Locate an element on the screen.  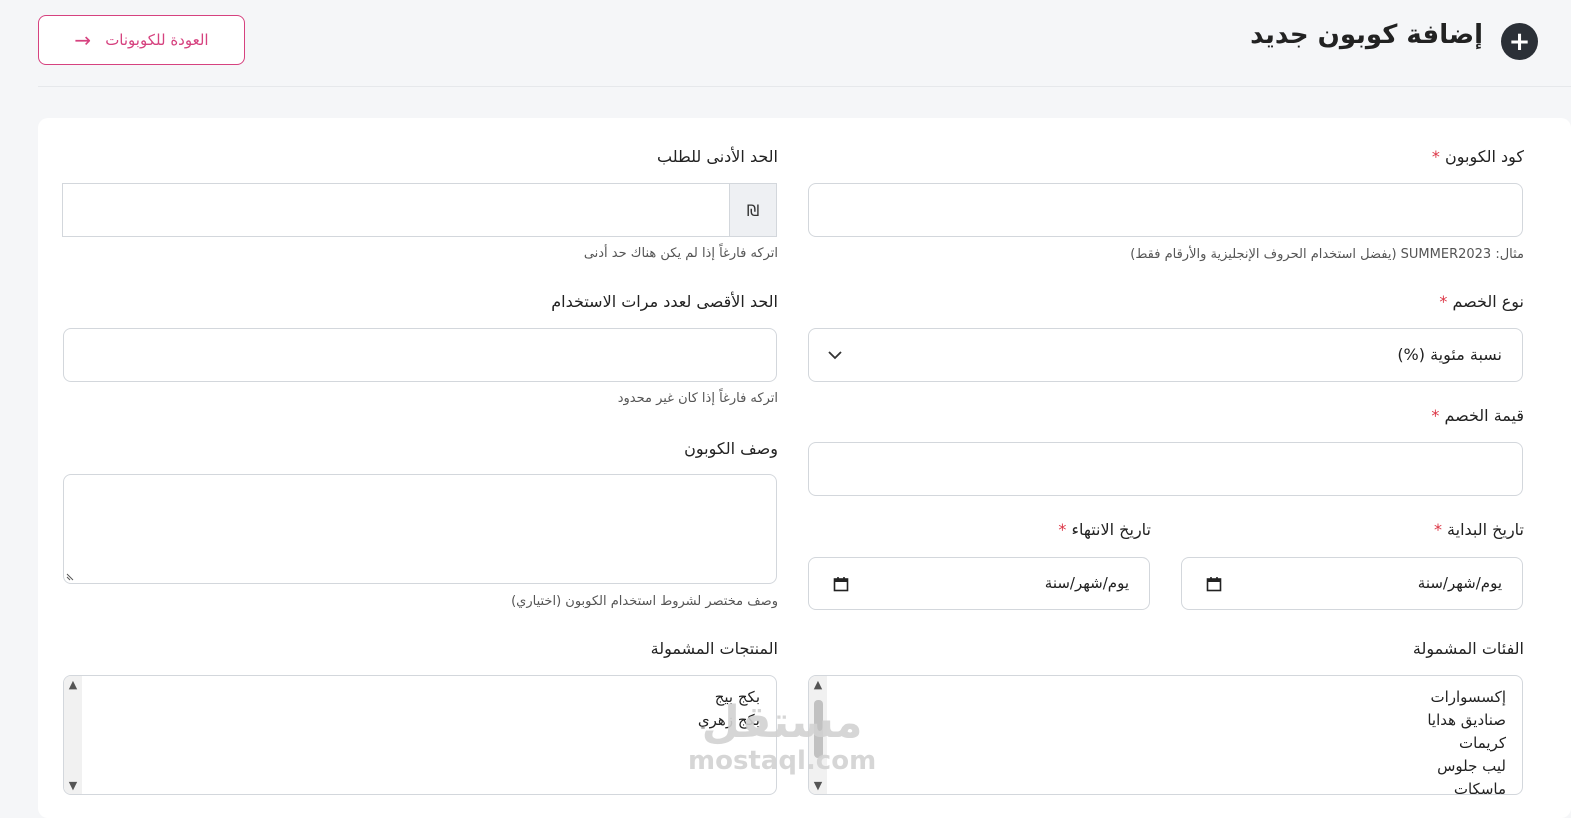
category-option: ليب جلوس is located at coordinates (1466, 766).